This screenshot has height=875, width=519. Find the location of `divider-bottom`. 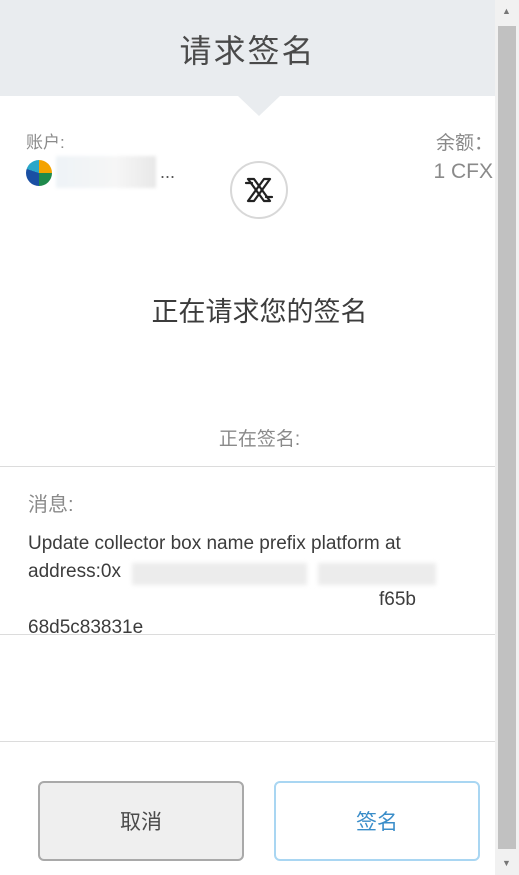

divider-bottom is located at coordinates (247, 741).